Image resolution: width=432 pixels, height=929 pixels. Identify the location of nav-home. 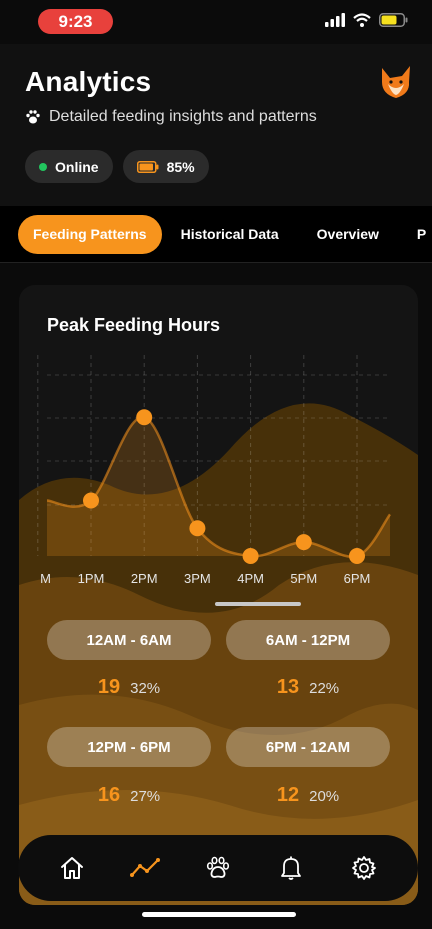
(72, 868).